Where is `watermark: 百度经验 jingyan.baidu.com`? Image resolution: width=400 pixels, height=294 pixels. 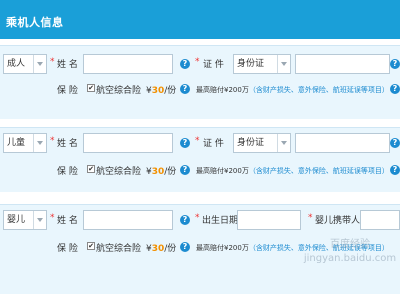 watermark: 百度经验 jingyan.baidu.com is located at coordinates (350, 251).